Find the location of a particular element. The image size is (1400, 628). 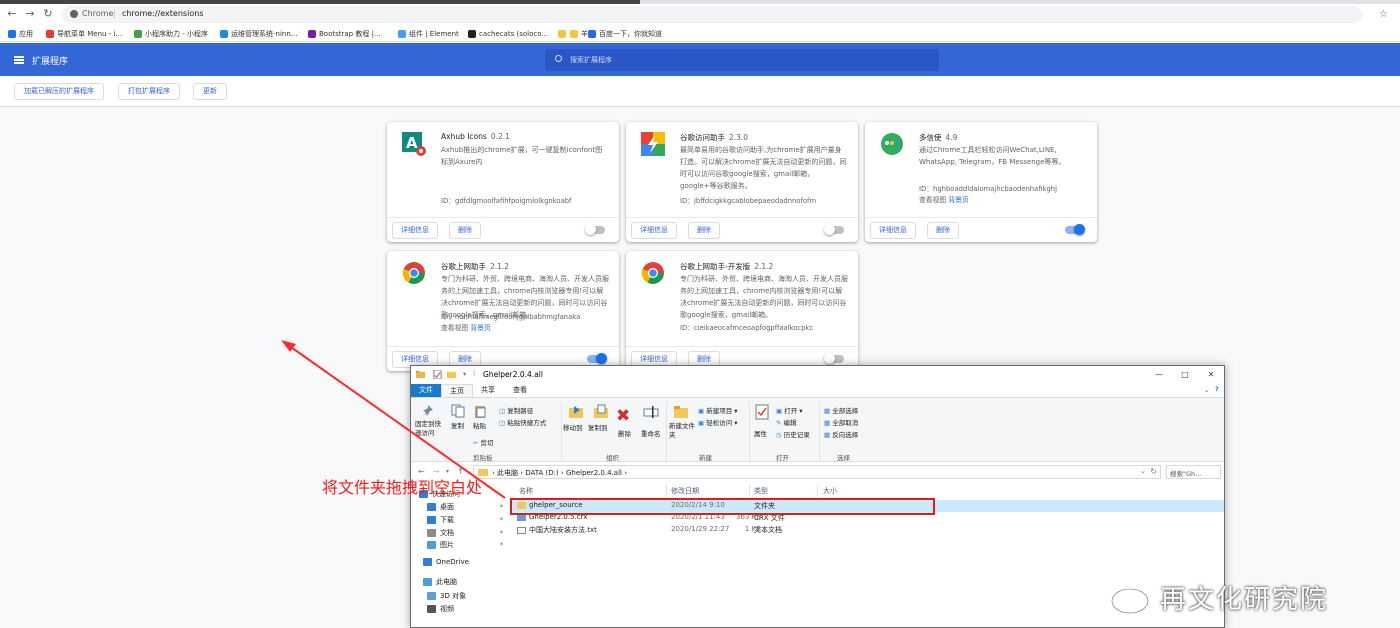

column-size: 大小 is located at coordinates (830, 491).